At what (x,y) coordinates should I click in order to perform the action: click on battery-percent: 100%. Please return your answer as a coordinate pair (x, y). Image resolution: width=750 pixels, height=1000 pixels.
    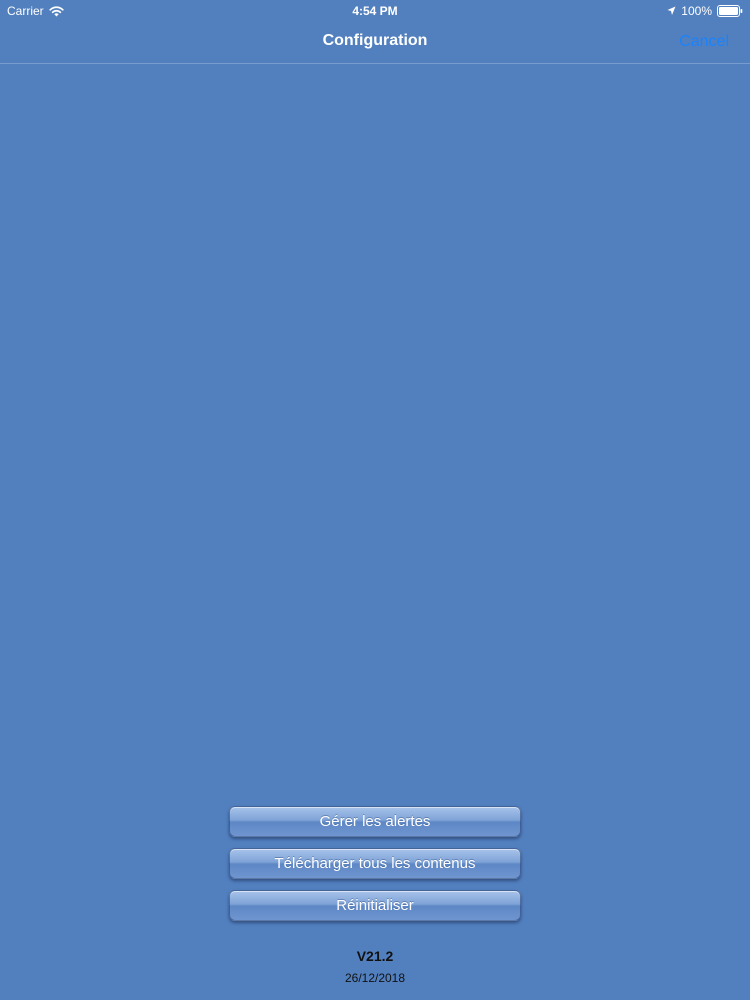
    Looking at the image, I should click on (696, 11).